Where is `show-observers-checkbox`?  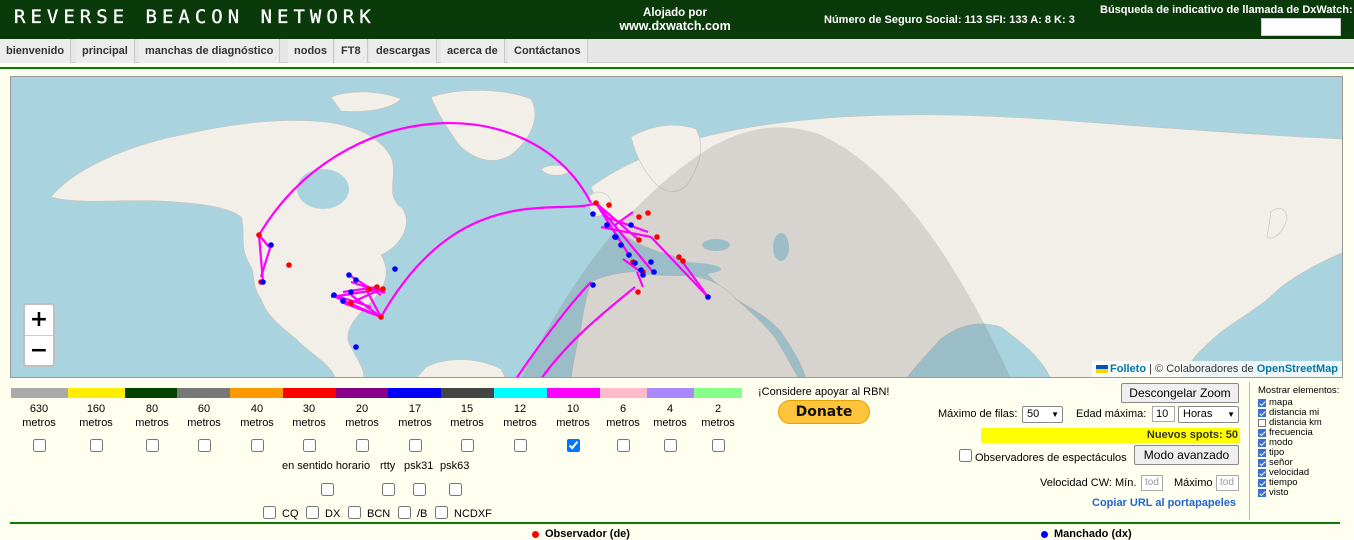 show-observers-checkbox is located at coordinates (965, 455).